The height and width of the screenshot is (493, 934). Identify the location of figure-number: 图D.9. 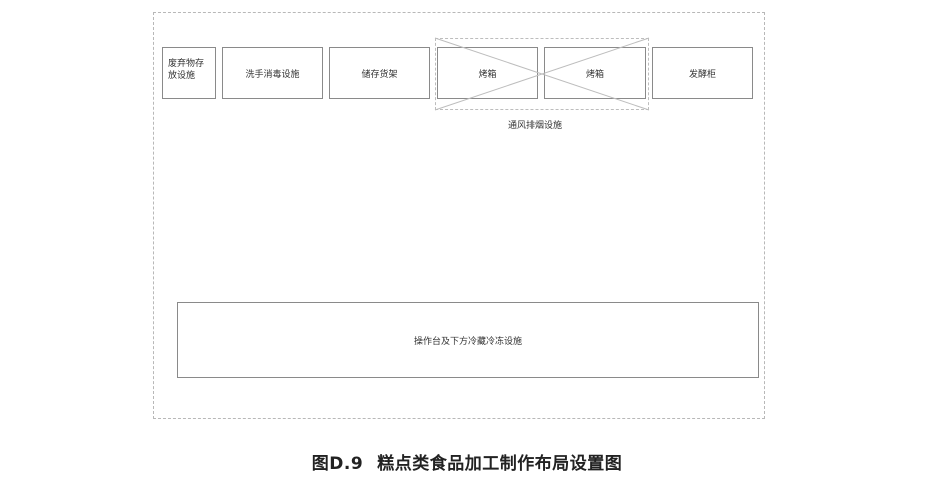
(337, 464).